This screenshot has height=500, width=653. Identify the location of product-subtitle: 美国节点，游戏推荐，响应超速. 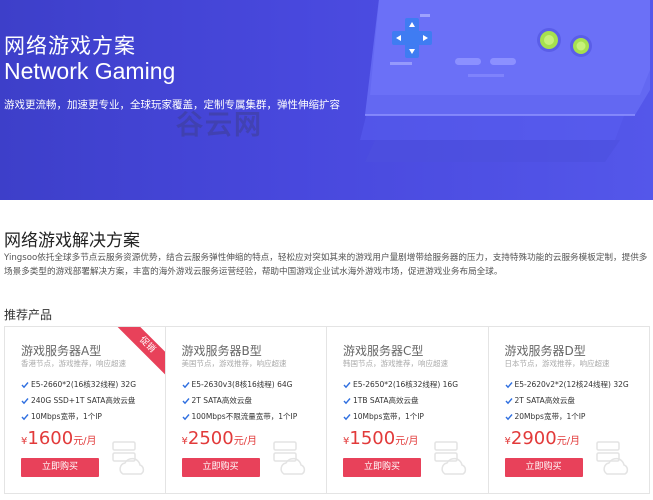
(234, 363).